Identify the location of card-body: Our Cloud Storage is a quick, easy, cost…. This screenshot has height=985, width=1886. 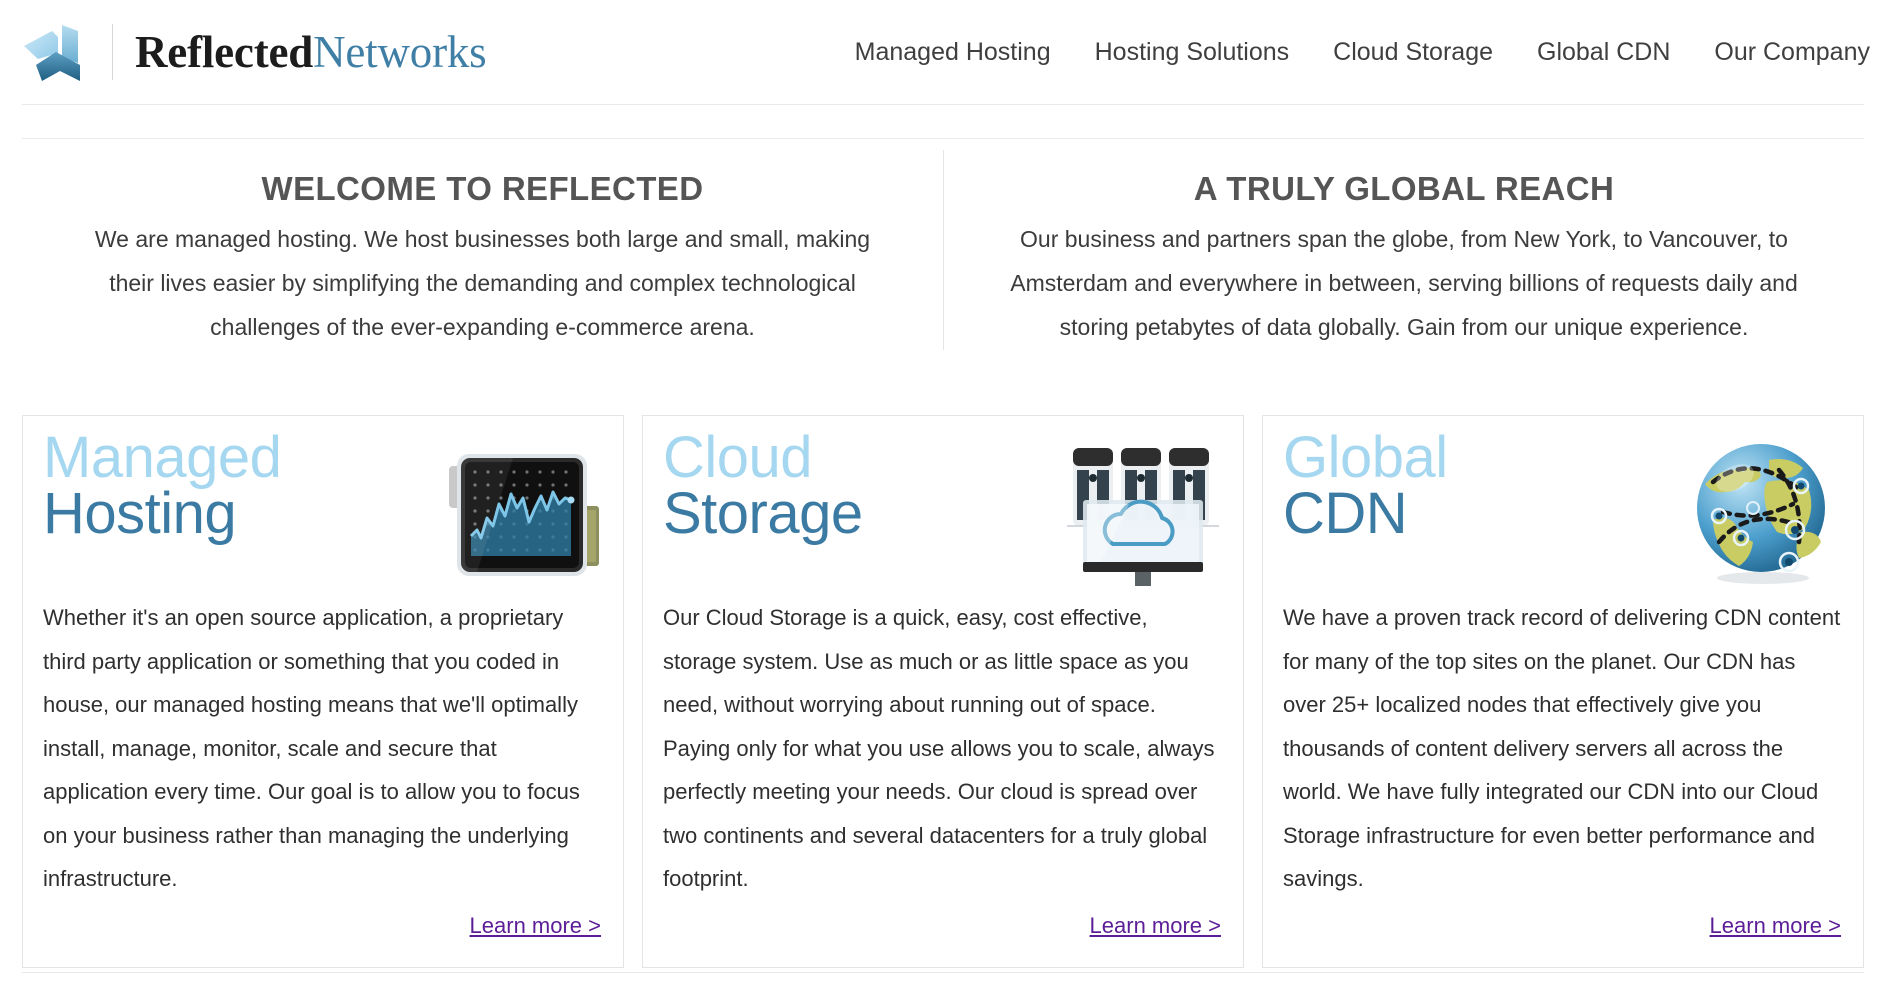
(939, 748).